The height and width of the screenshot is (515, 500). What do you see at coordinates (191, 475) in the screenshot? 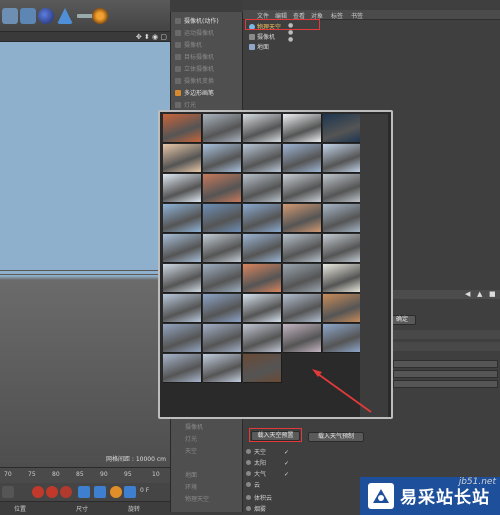
I see `menu-item: 地面` at bounding box center [191, 475].